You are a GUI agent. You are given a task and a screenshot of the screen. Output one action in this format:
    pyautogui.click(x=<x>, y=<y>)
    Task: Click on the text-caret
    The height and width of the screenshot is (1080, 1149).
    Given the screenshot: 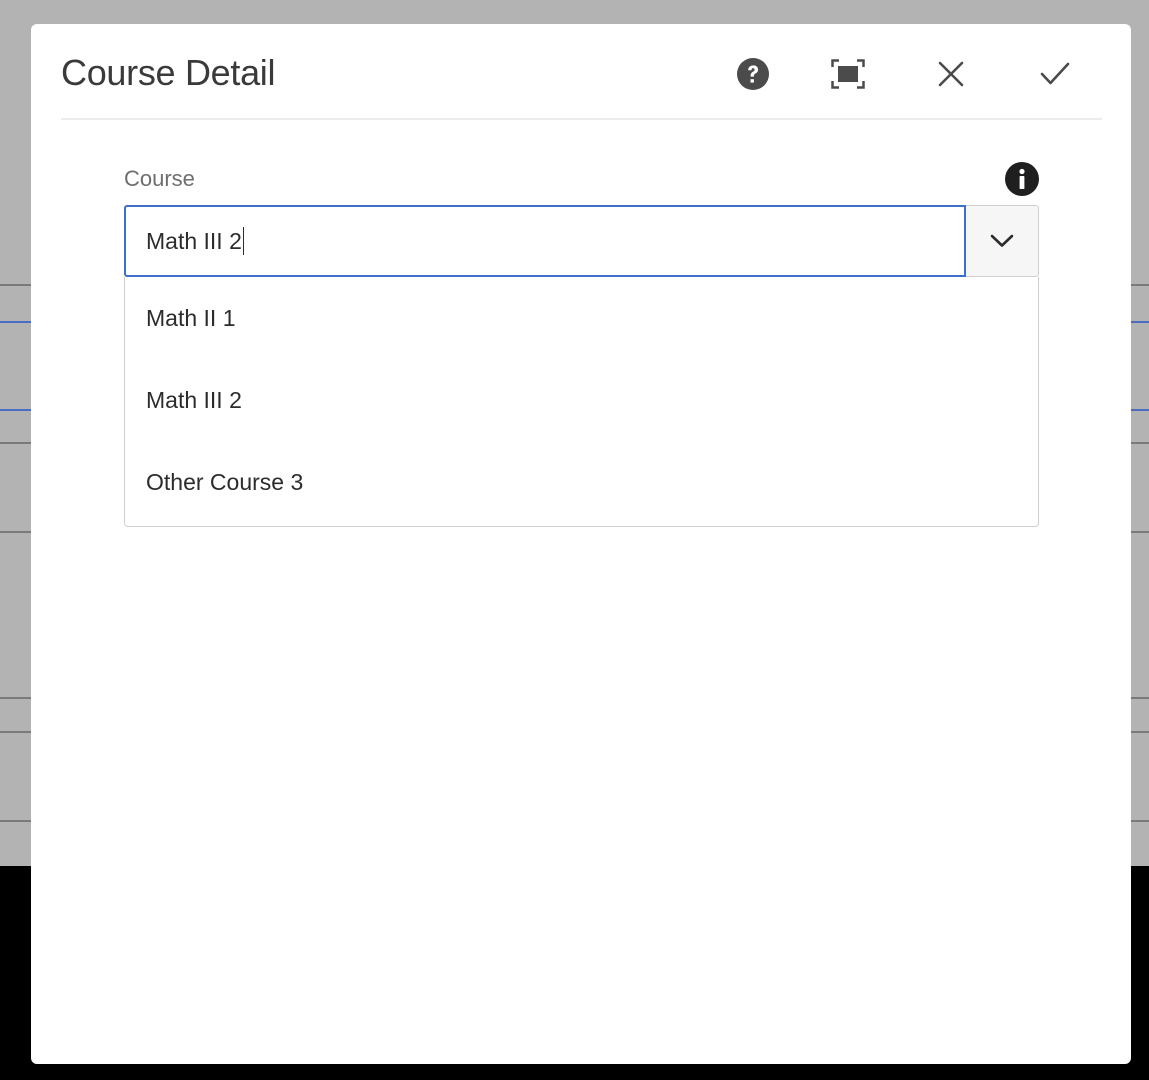 What is the action you would take?
    pyautogui.click(x=243, y=241)
    